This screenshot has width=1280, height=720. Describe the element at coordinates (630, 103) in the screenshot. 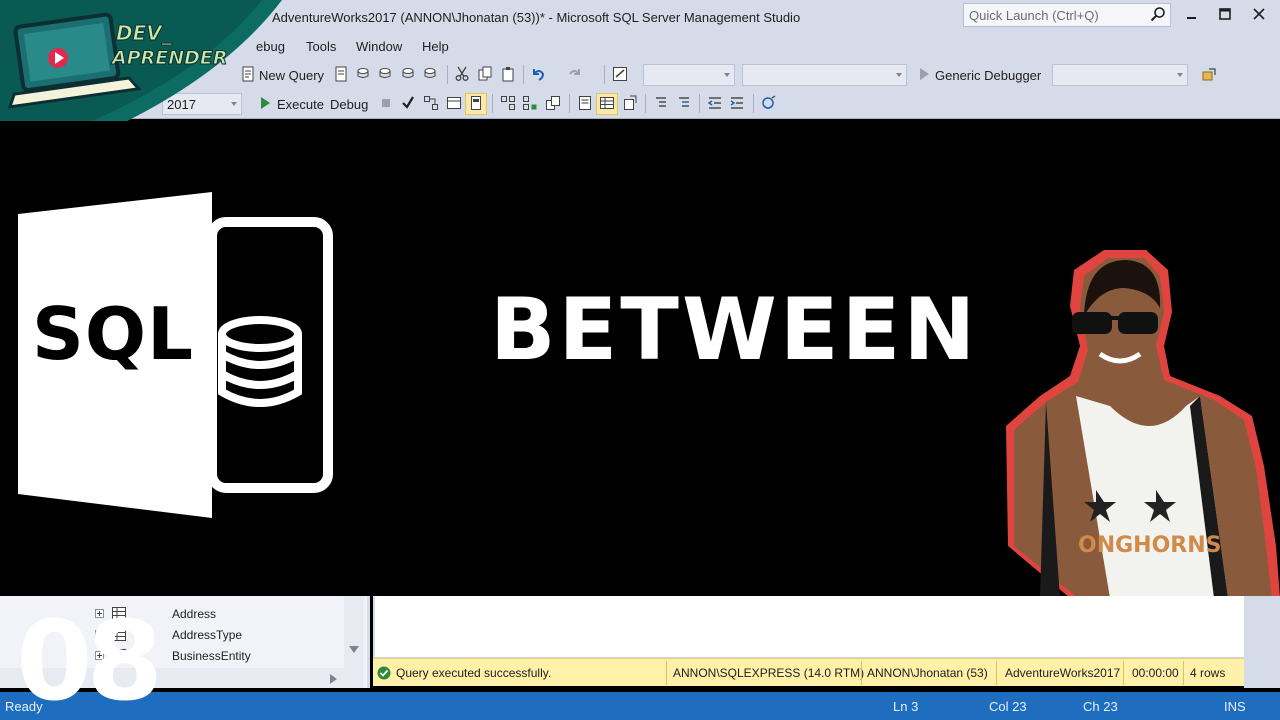

I see `results-to-file-icon` at that location.